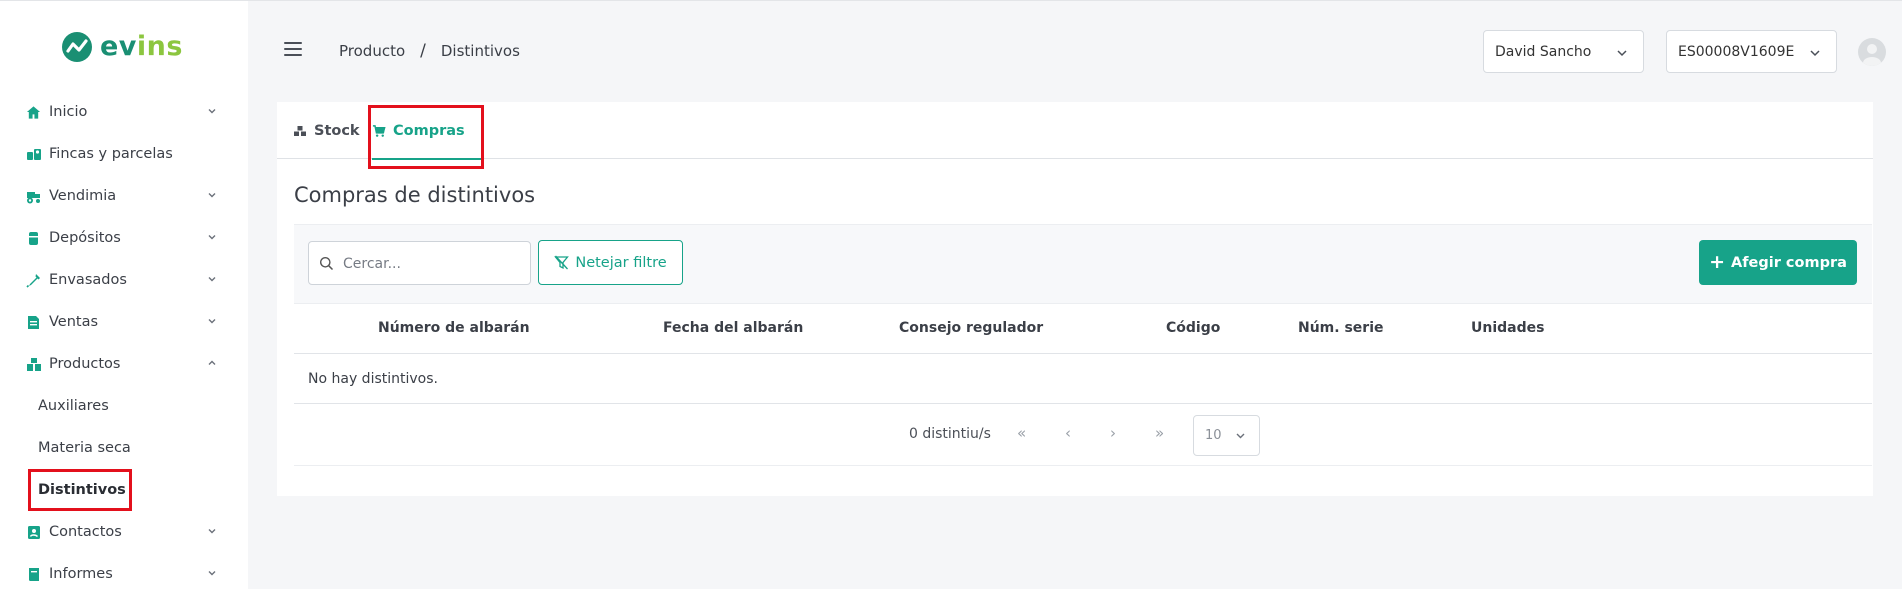 Image resolution: width=1902 pixels, height=589 pixels. I want to click on table-toolbar: Netejar filtre + Afegir compra, so click(1083, 264).